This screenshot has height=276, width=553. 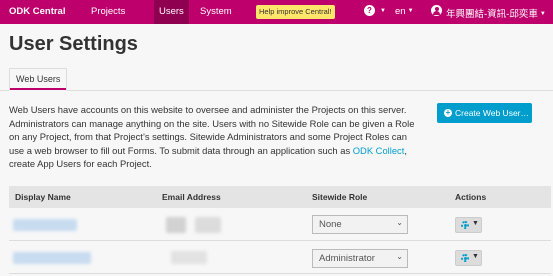 I want to click on language-menu: en ▼, so click(x=404, y=11).